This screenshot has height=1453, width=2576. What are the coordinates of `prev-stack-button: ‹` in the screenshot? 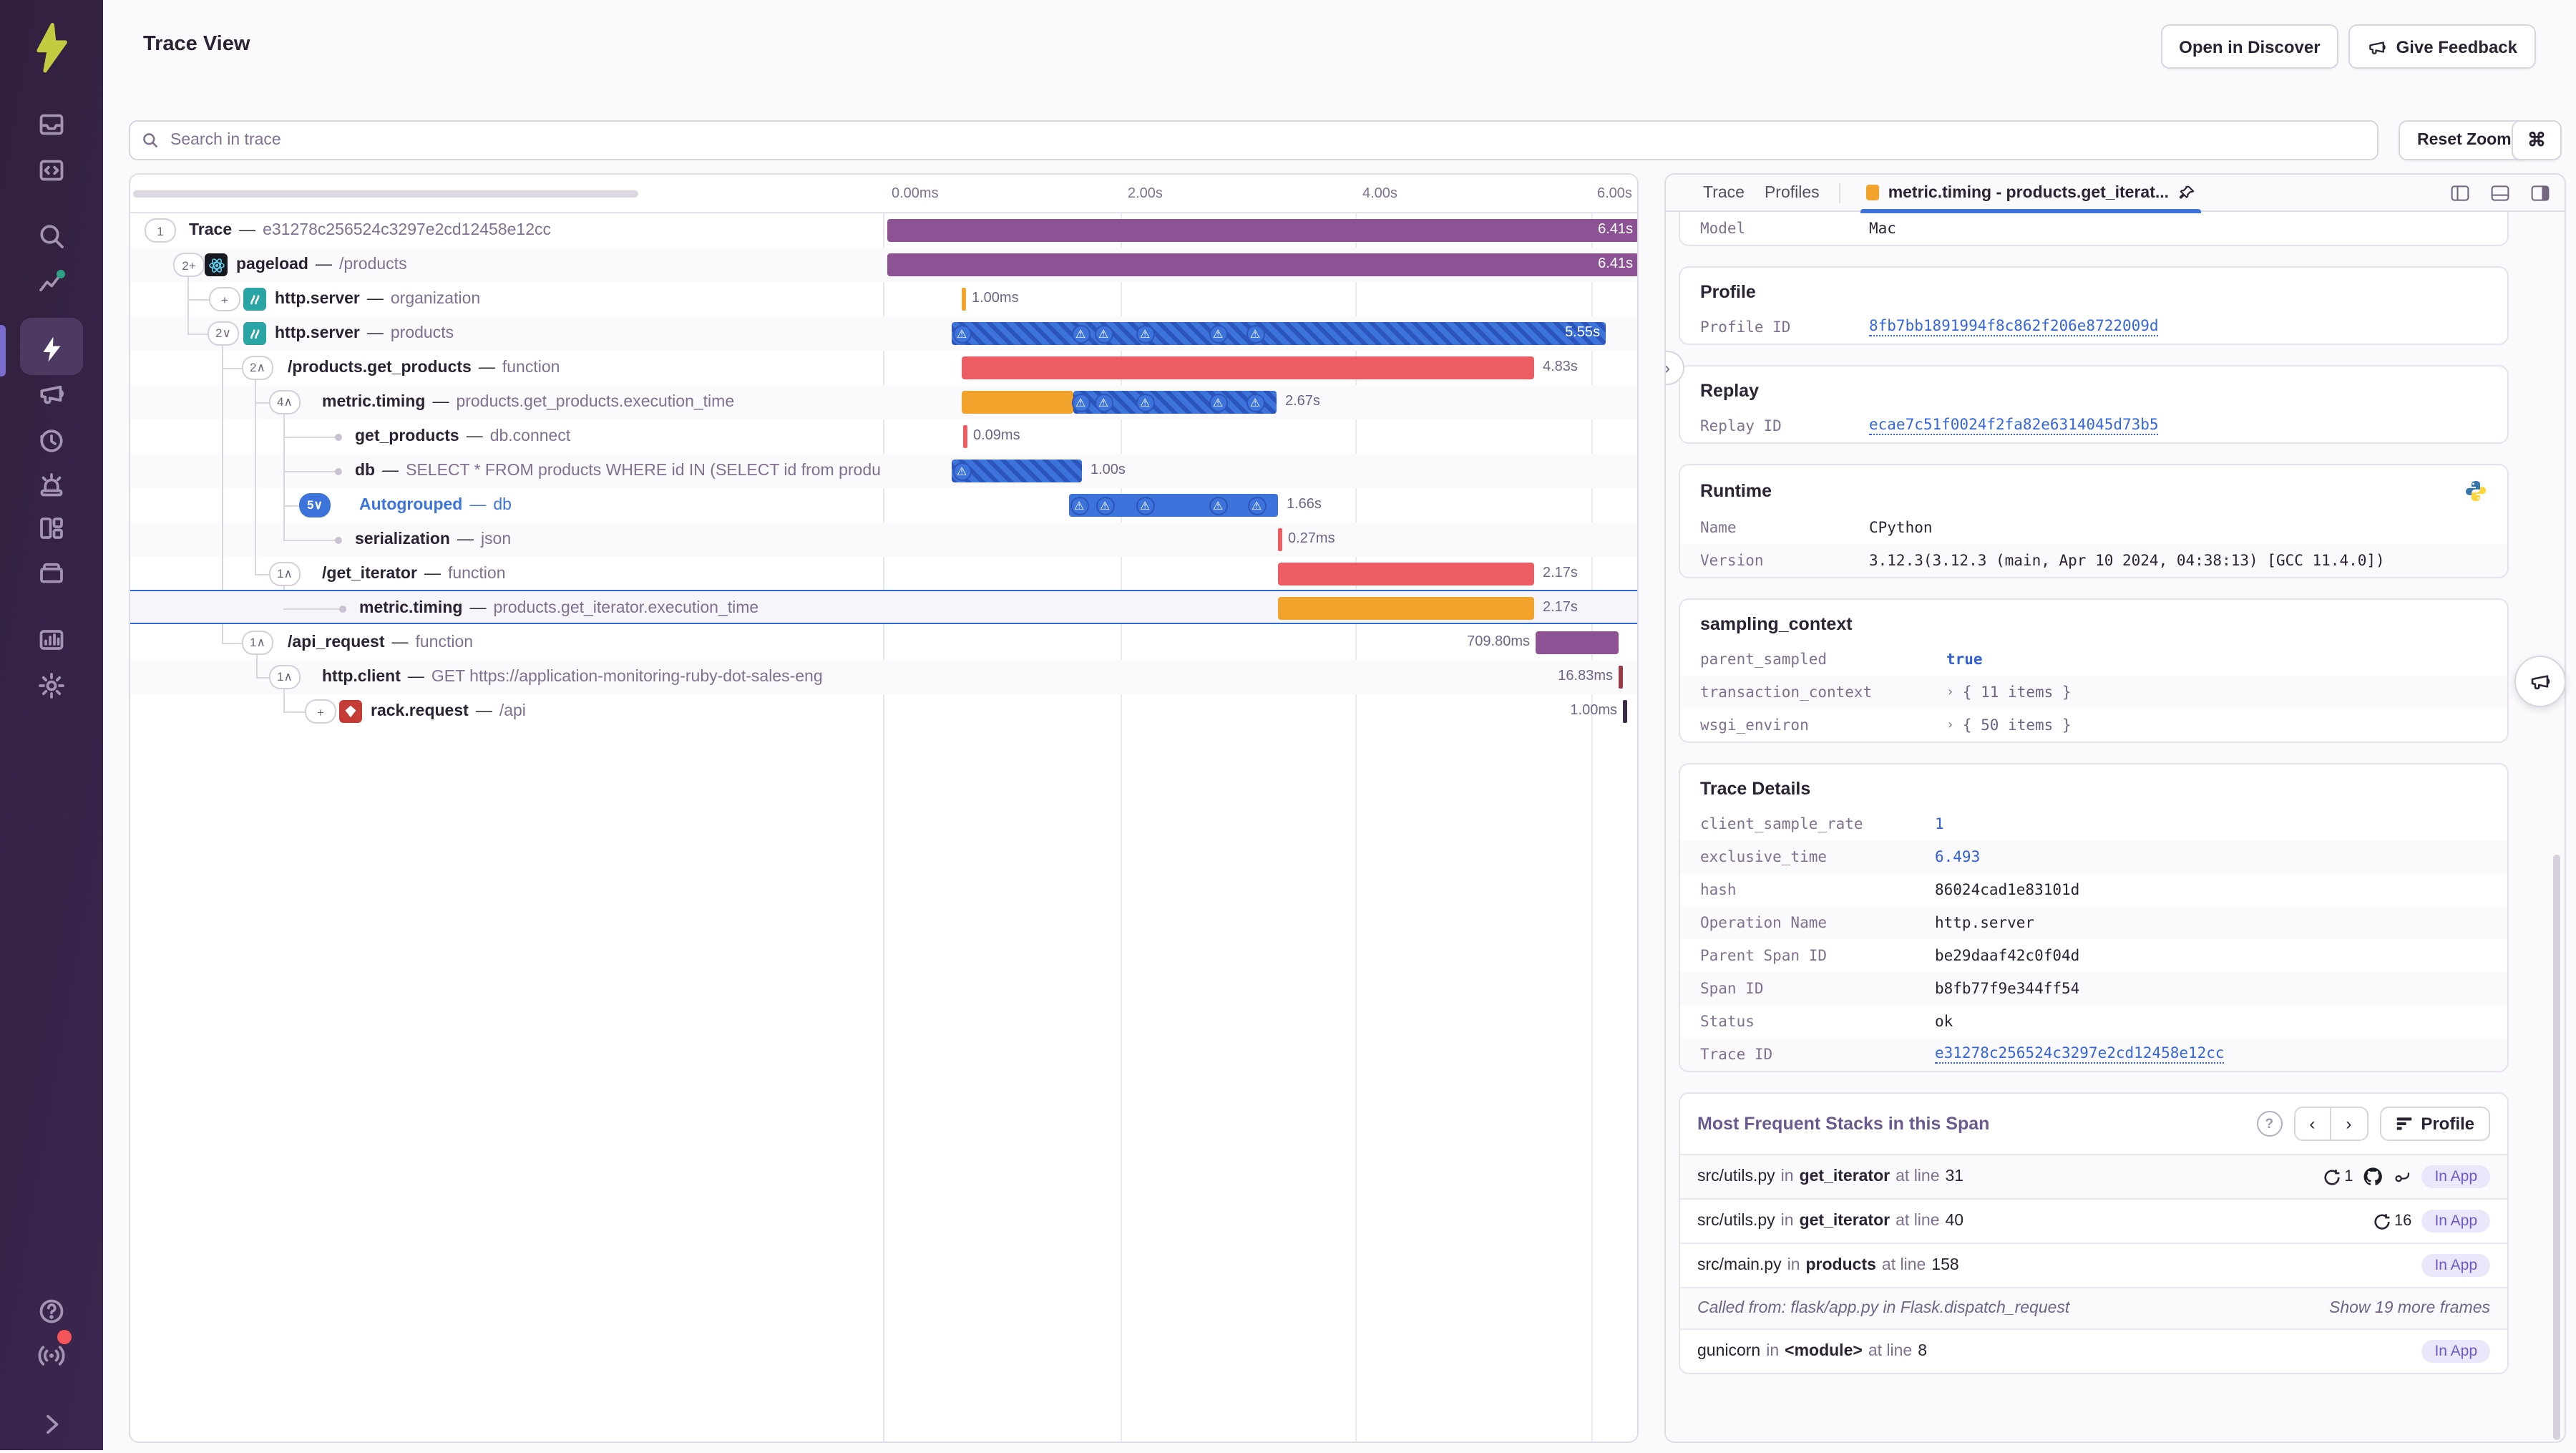 It's located at (2312, 1124).